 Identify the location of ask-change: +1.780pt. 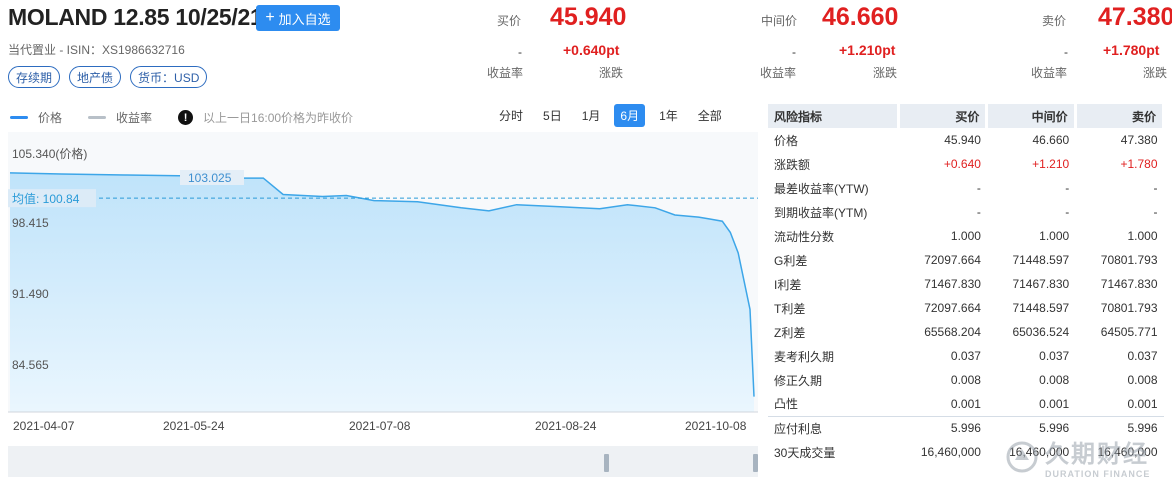
(1131, 50).